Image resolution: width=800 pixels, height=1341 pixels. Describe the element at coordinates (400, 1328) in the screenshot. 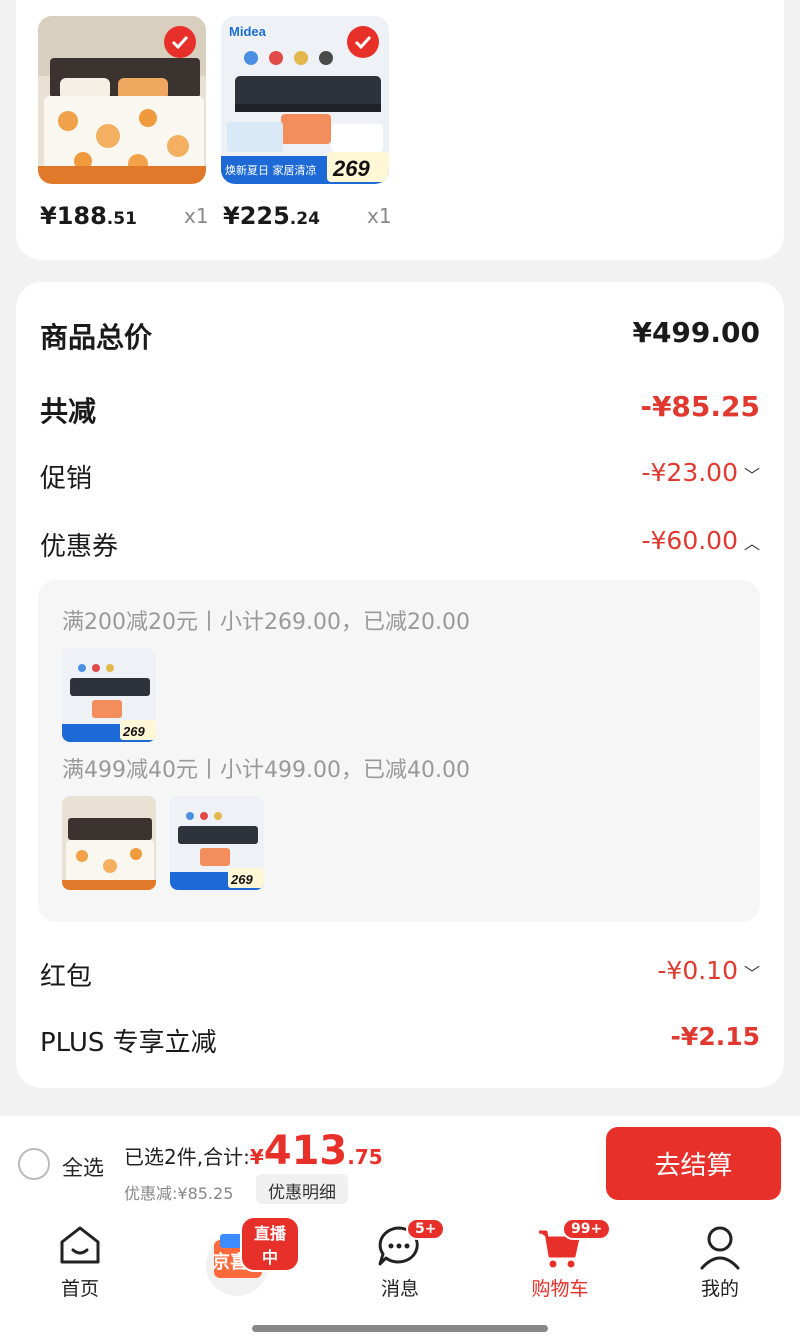

I see `home-indicator` at that location.